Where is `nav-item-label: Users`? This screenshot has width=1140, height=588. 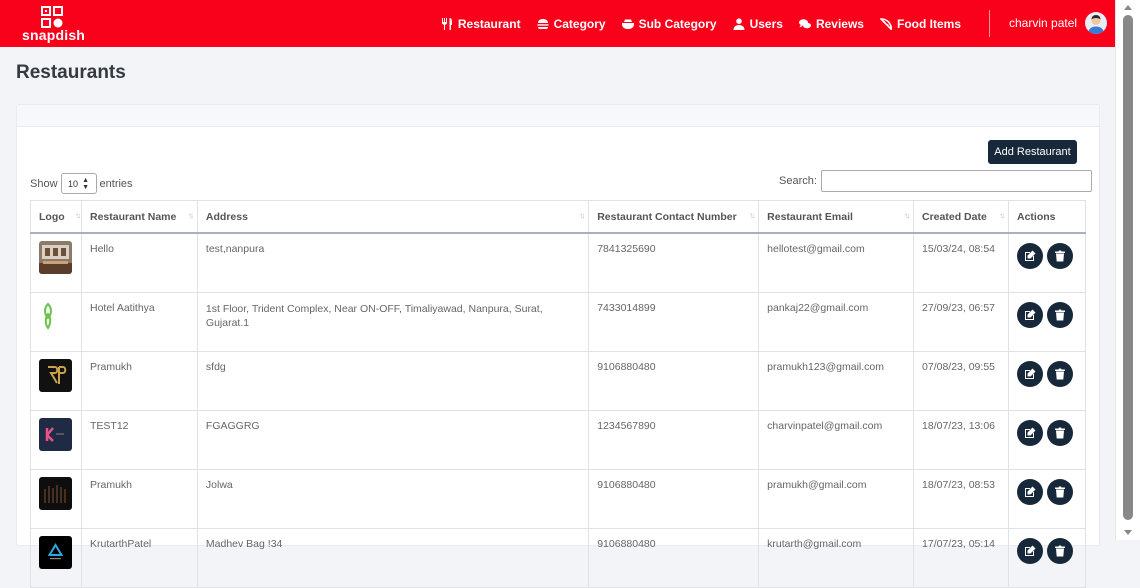 nav-item-label: Users is located at coordinates (766, 23).